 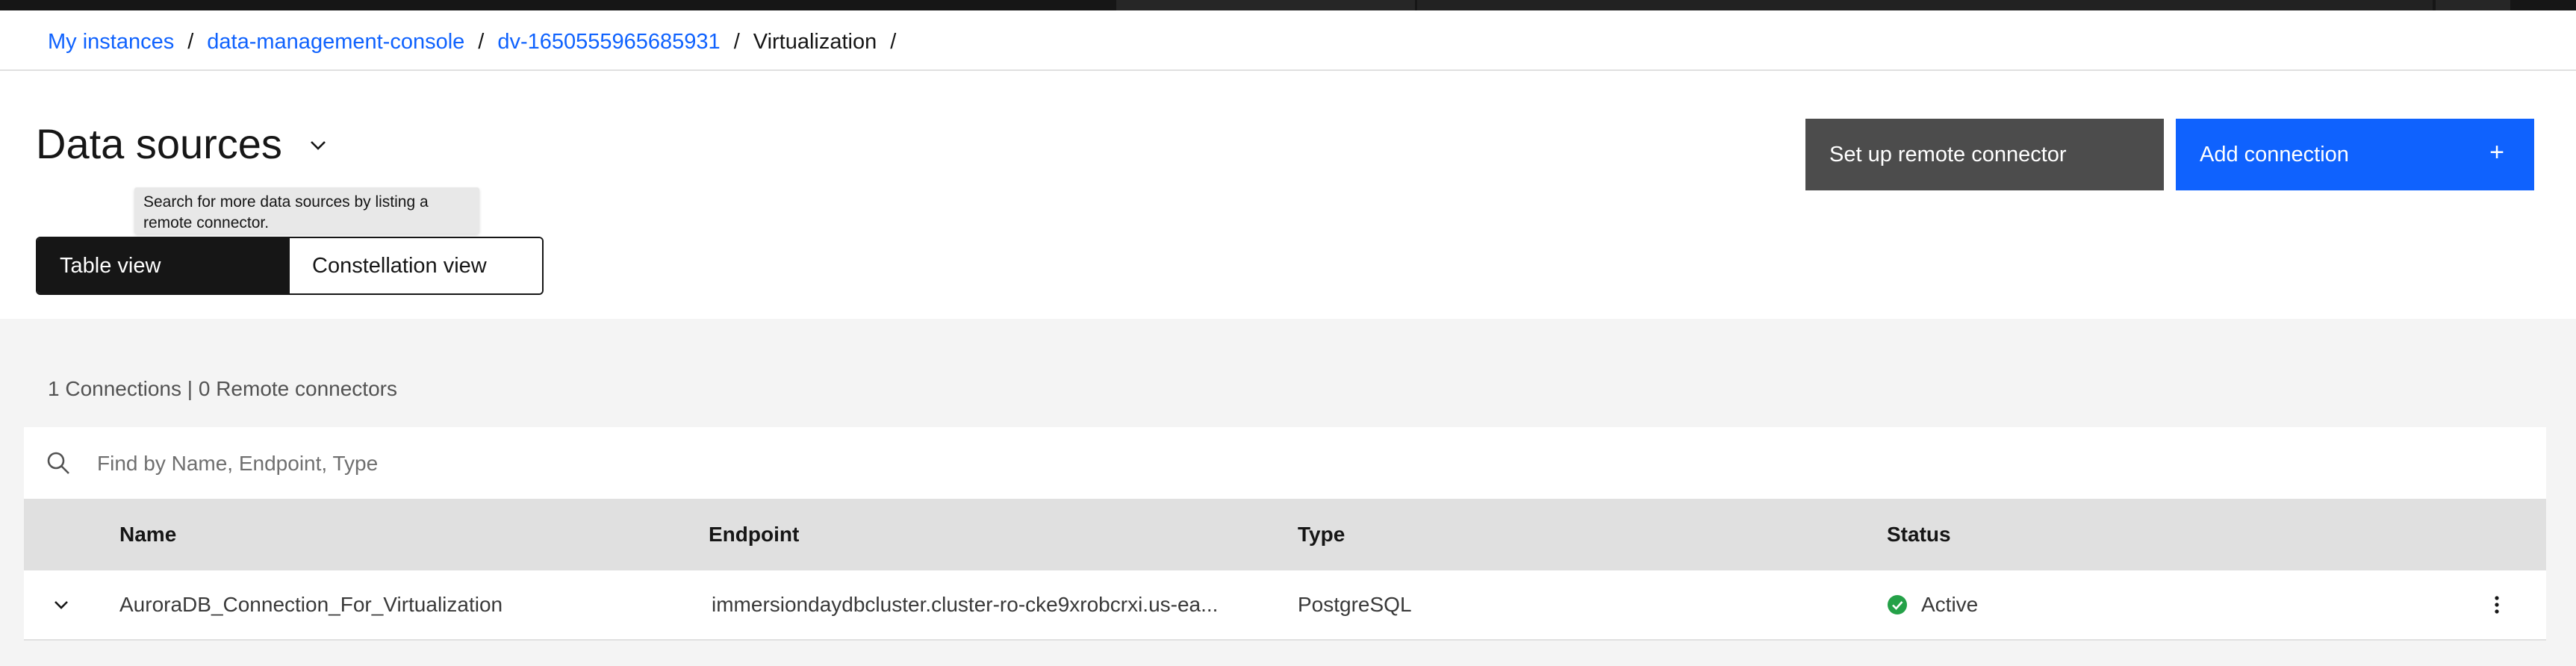 What do you see at coordinates (754, 534) in the screenshot?
I see `column-header-endpoint: Endpoint` at bounding box center [754, 534].